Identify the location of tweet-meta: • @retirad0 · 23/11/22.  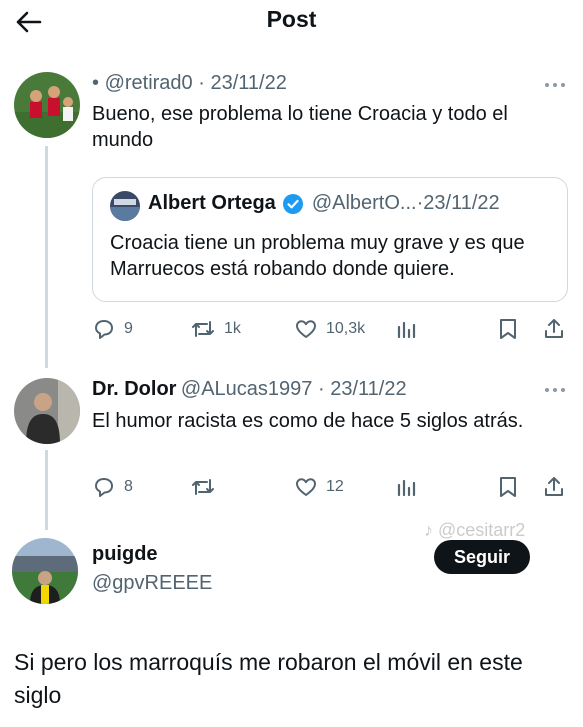
(189, 83).